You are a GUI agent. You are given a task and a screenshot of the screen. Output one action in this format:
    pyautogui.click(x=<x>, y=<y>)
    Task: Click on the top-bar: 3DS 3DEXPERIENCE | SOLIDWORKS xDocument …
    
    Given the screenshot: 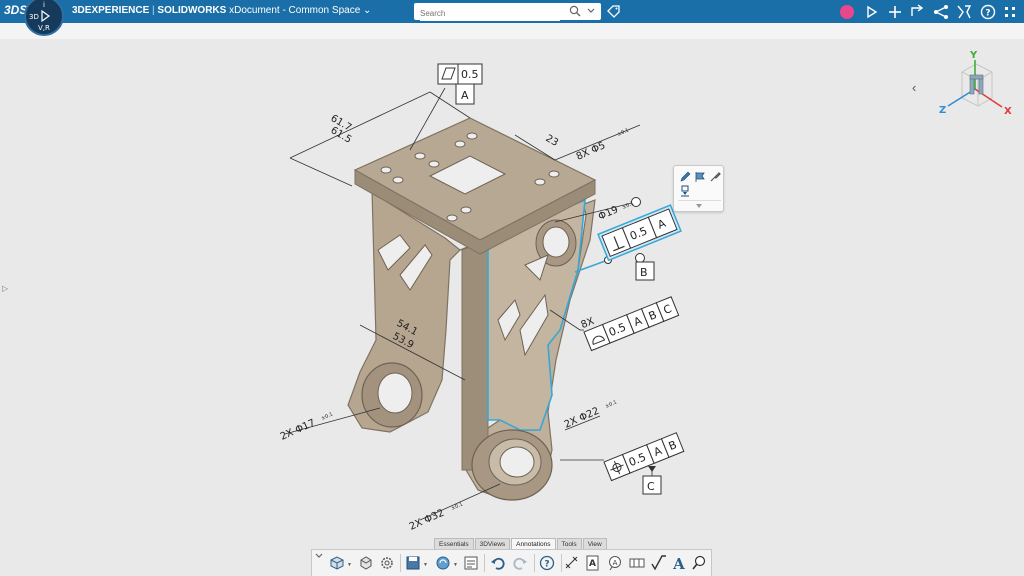 What is the action you would take?
    pyautogui.click(x=512, y=11)
    